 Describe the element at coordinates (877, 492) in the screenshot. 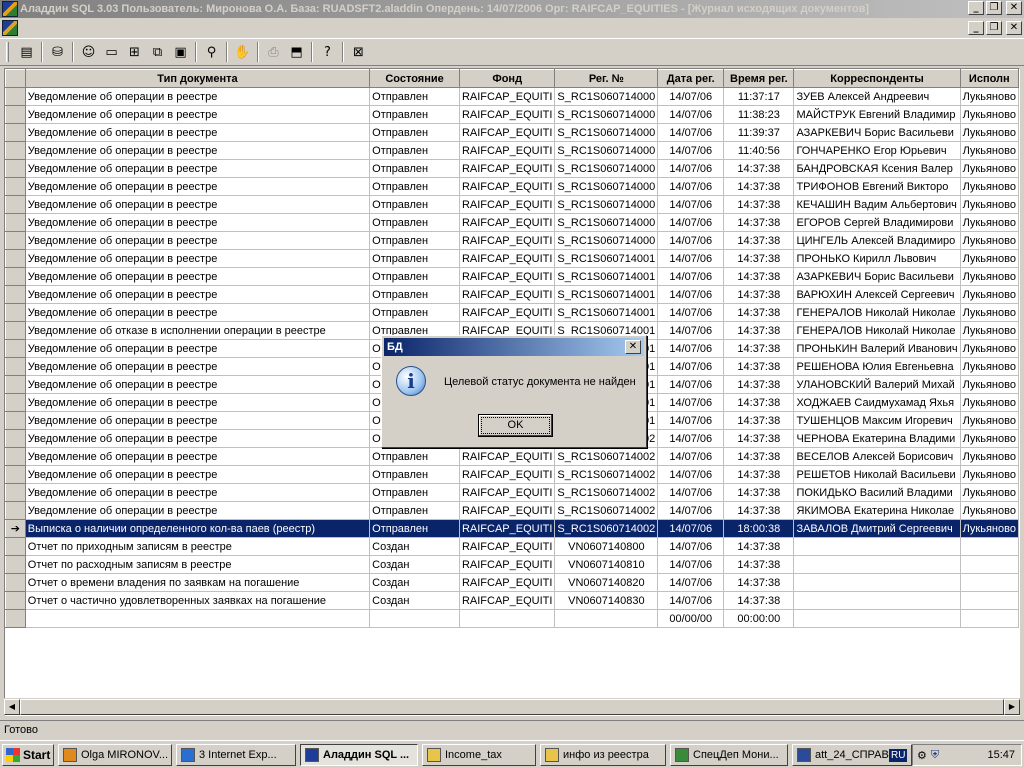

I see `table-cell: ПОКИДЬКО Василий Владими` at that location.